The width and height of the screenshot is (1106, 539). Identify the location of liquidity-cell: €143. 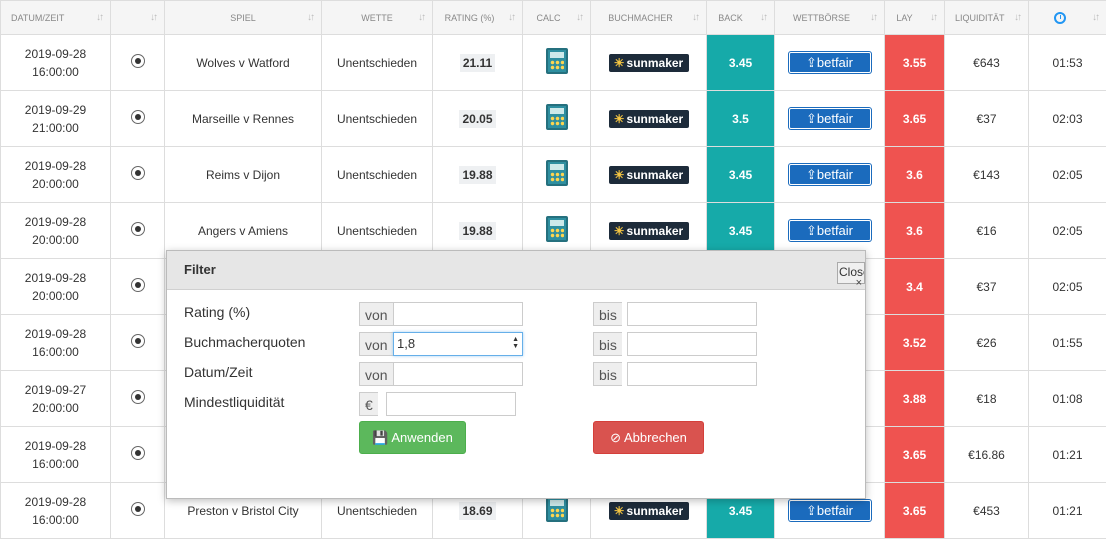
(987, 175).